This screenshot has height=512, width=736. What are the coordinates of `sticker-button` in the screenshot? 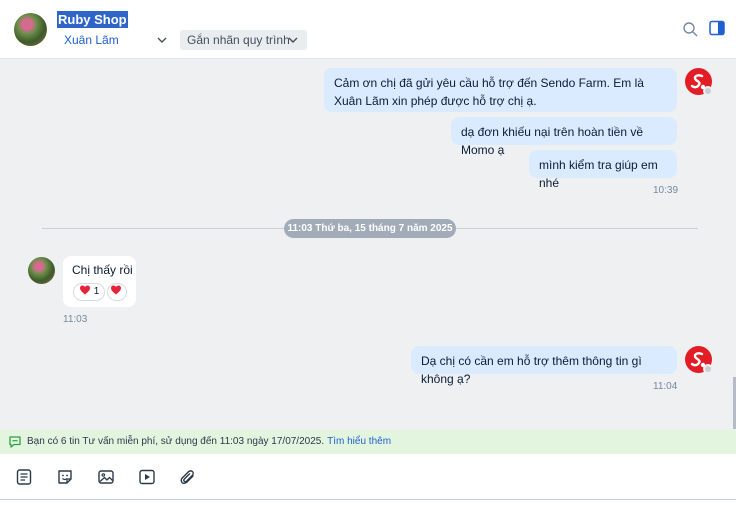 It's located at (65, 477).